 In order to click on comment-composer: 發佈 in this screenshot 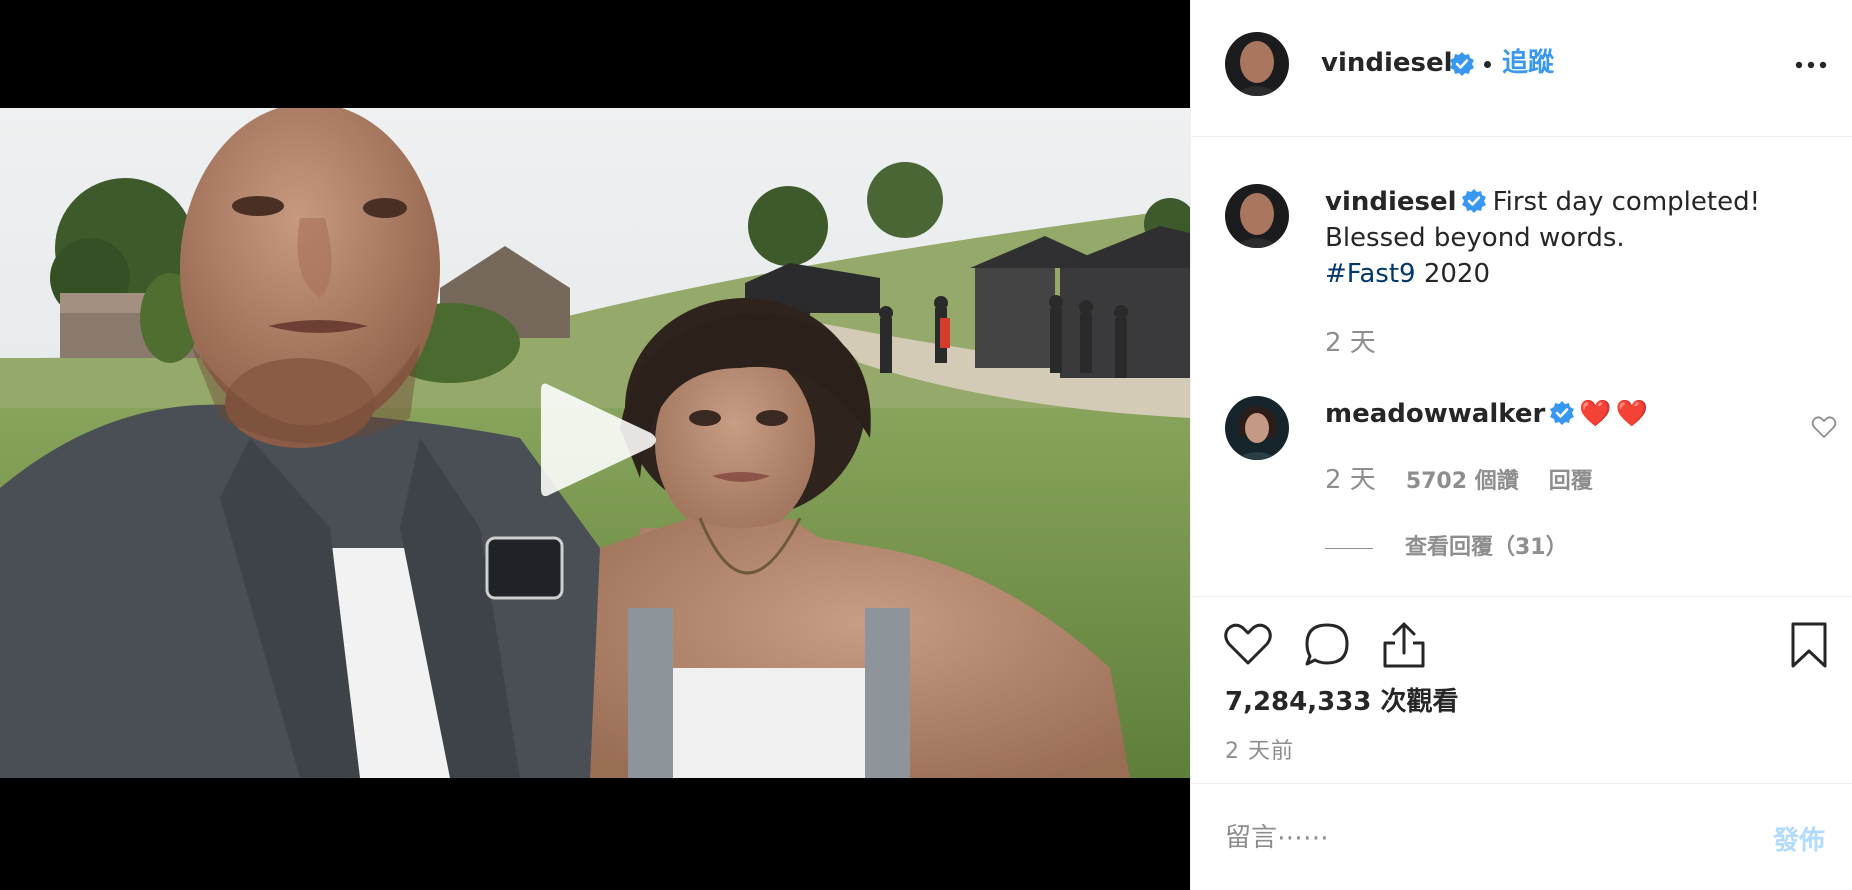, I will do `click(1521, 836)`.